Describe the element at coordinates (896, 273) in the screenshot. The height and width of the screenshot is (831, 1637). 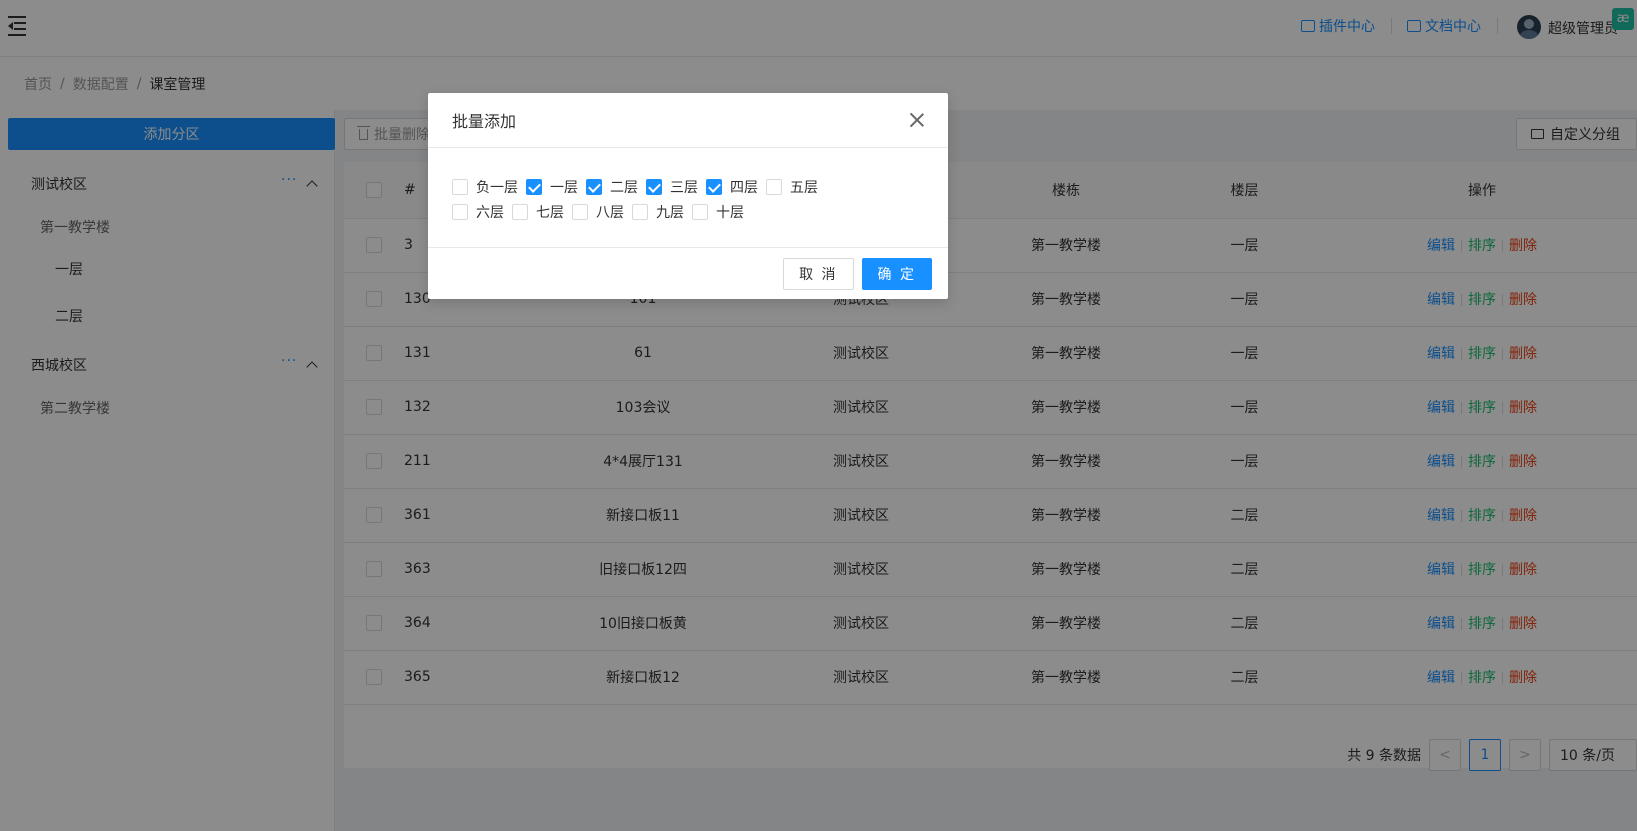
I see `confirm-button: 确 定` at that location.